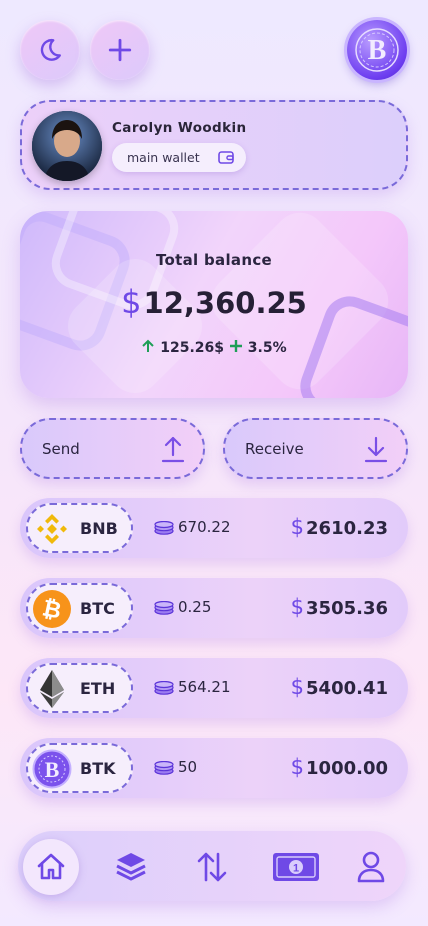 This screenshot has height=926, width=428. I want to click on coin-row-bnb: BNB 670.22 $2610.23, so click(214, 528).